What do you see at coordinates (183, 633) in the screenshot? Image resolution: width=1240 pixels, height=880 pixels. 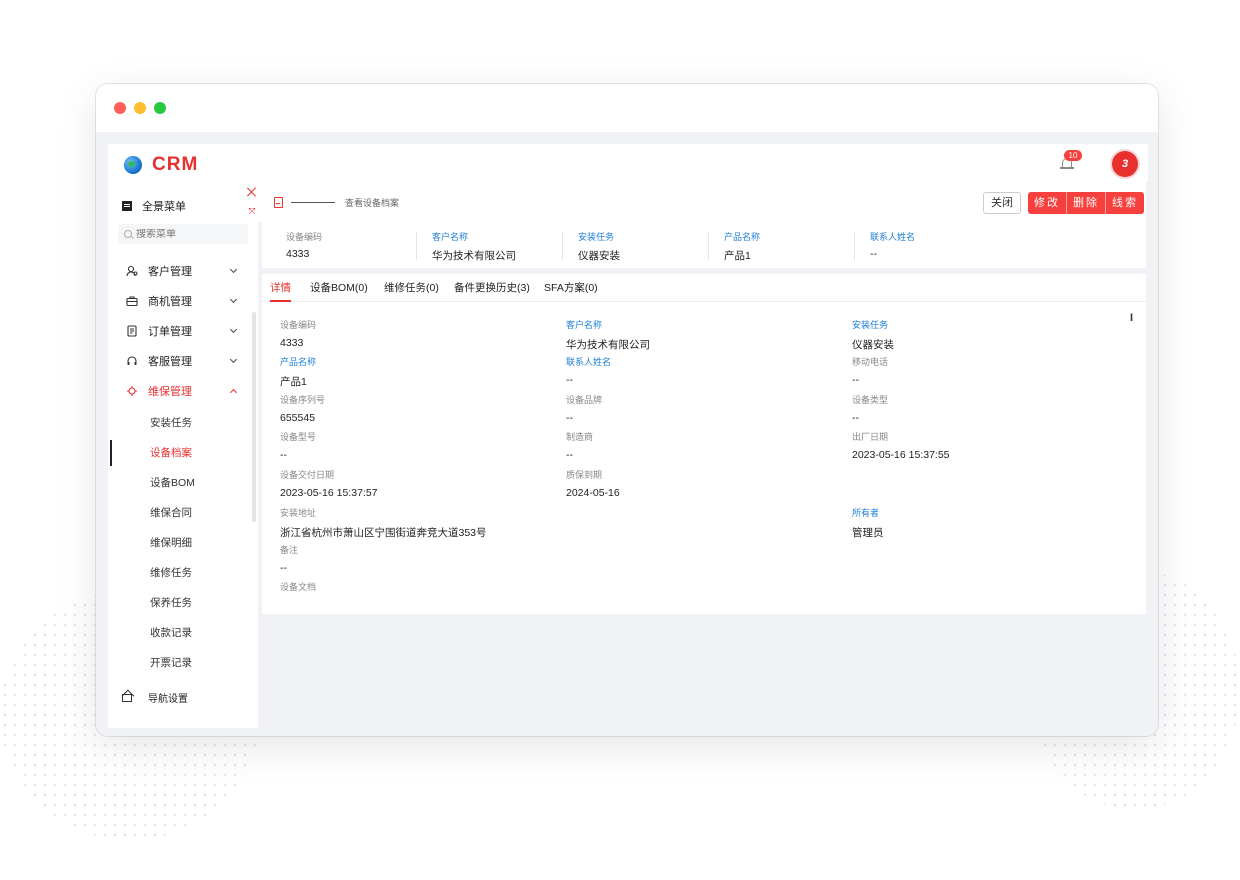 I see `sidebar-item-payment-record: 收款记录` at bounding box center [183, 633].